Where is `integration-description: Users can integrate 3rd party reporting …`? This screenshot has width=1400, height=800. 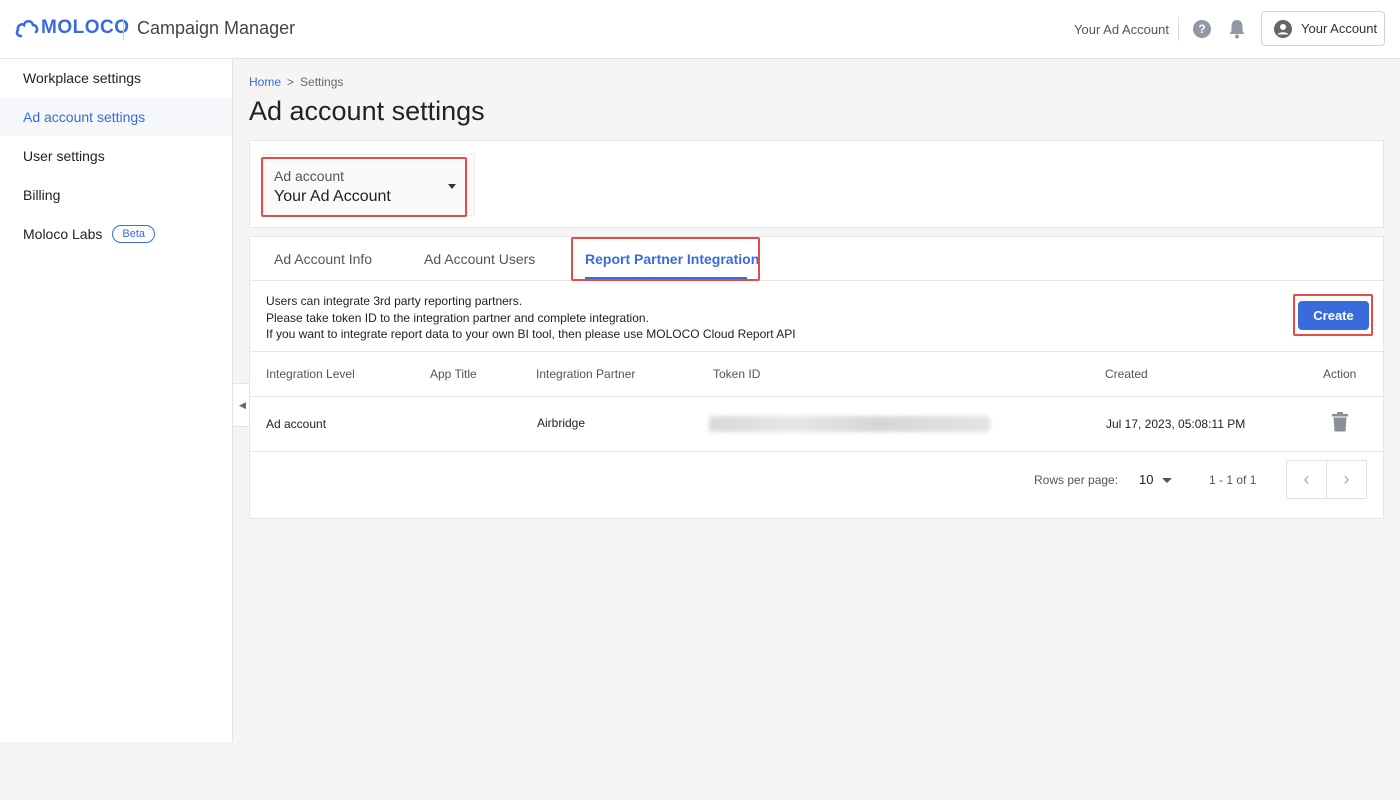
integration-description: Users can integrate 3rd party reporting … is located at coordinates (531, 318).